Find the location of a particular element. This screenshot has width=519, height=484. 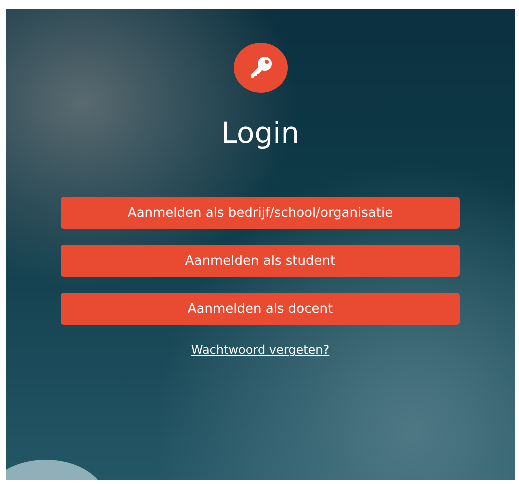

forgot-password-link: Wachtwoord vergeten? is located at coordinates (260, 350).